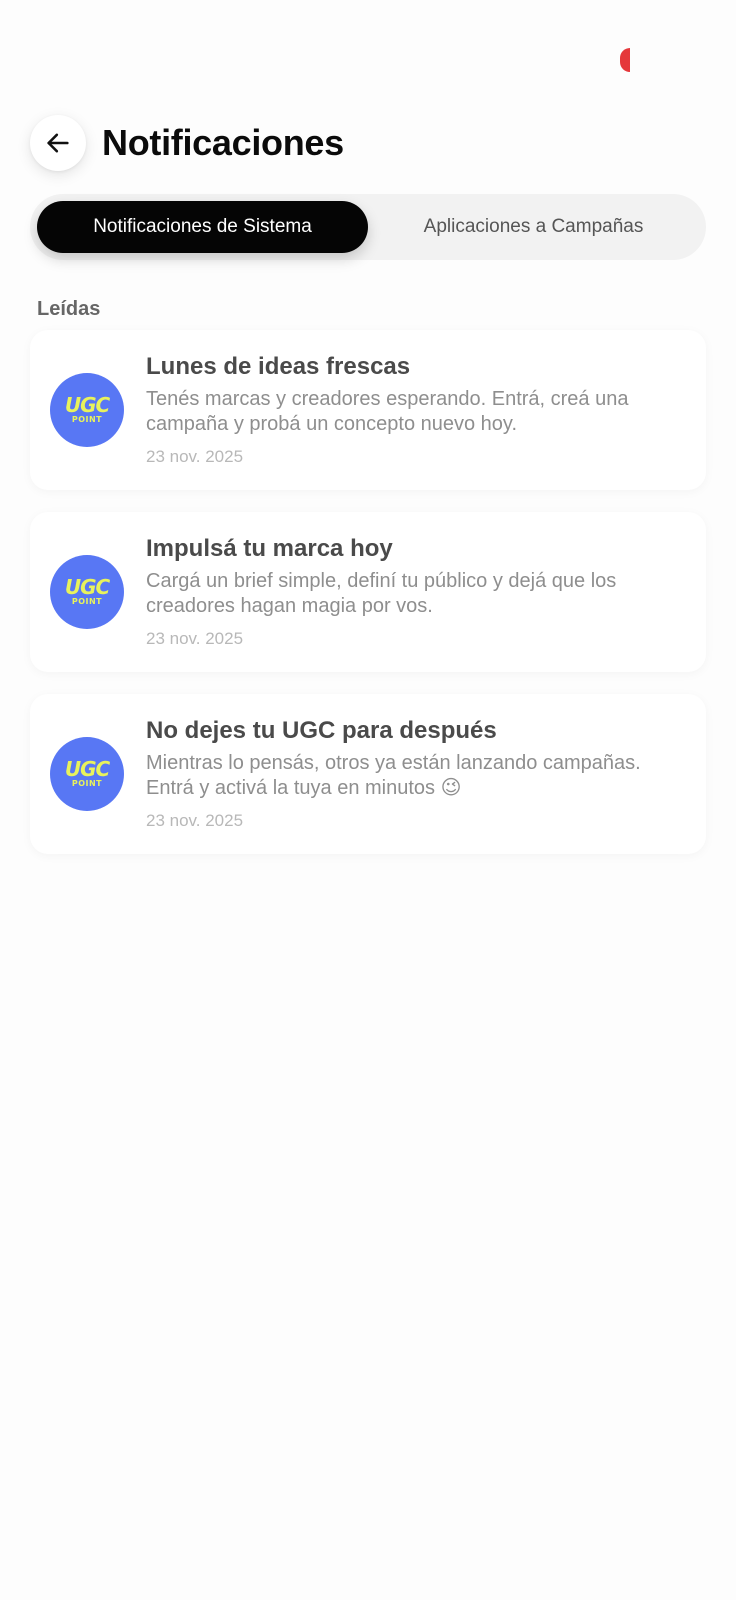 The width and height of the screenshot is (736, 1600). What do you see at coordinates (269, 548) in the screenshot?
I see `notification-title: Impulsá tu marca hoy` at bounding box center [269, 548].